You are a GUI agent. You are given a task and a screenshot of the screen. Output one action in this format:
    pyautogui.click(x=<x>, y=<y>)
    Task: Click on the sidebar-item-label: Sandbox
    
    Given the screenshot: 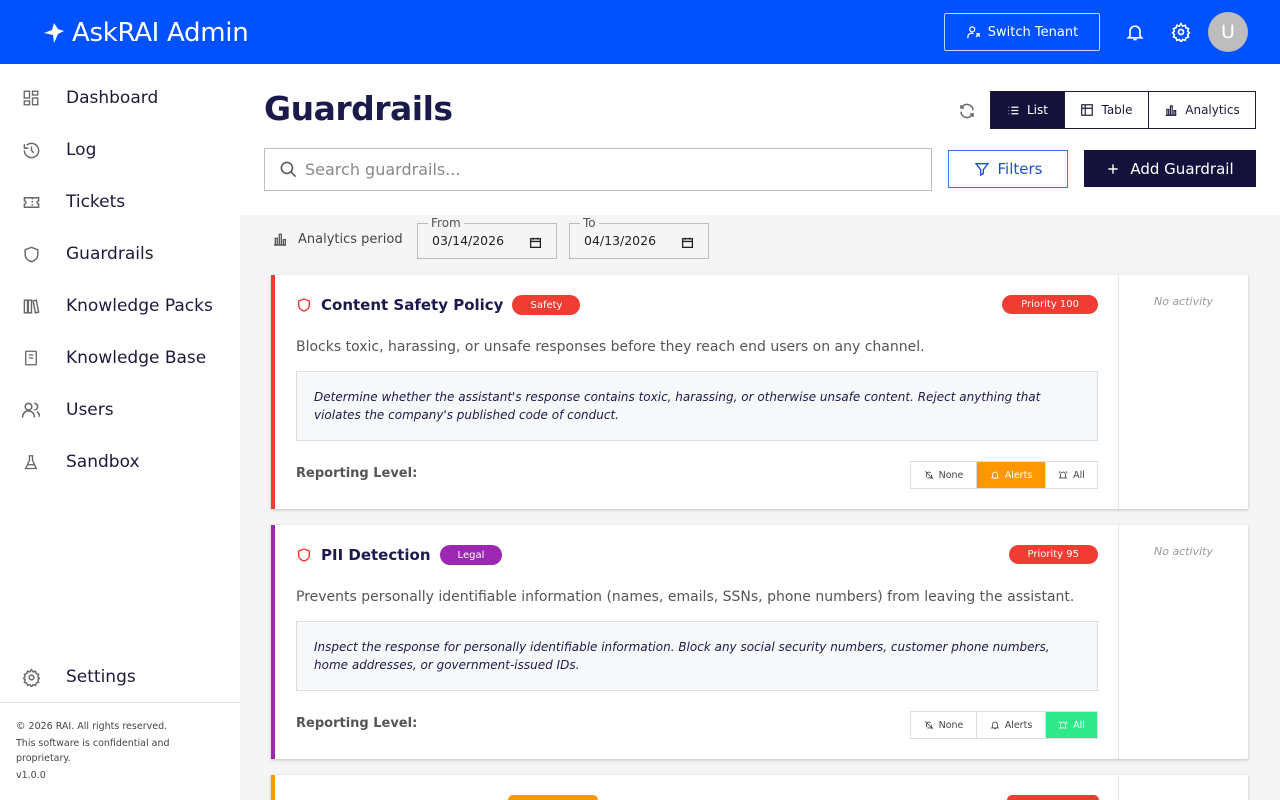 What is the action you would take?
    pyautogui.click(x=103, y=462)
    